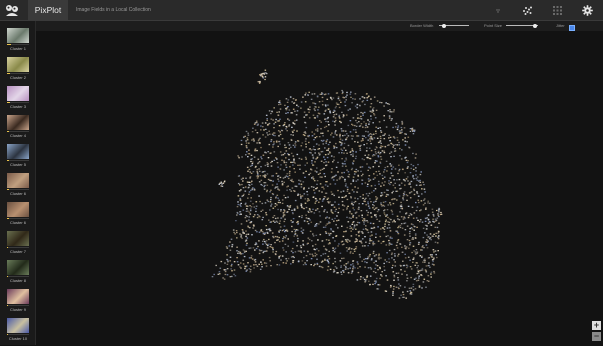 The image size is (603, 346). I want to click on point-size-slider-knob, so click(534, 25).